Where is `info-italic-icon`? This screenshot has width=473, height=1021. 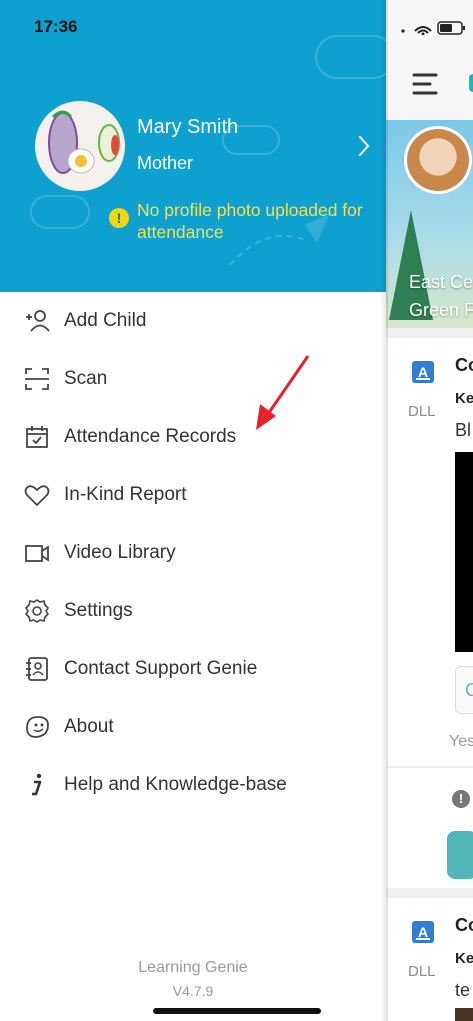 info-italic-icon is located at coordinates (37, 784).